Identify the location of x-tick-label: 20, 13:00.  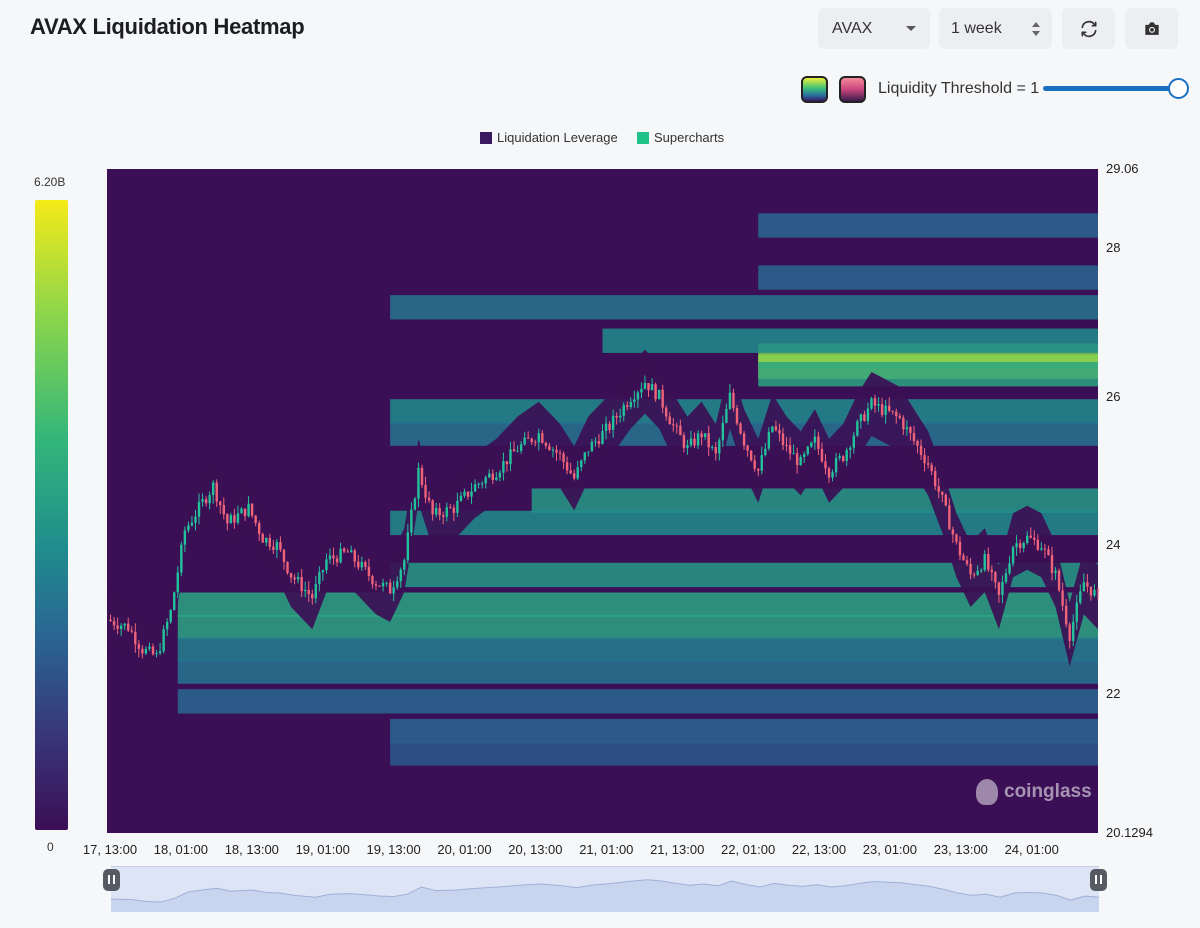
(535, 849).